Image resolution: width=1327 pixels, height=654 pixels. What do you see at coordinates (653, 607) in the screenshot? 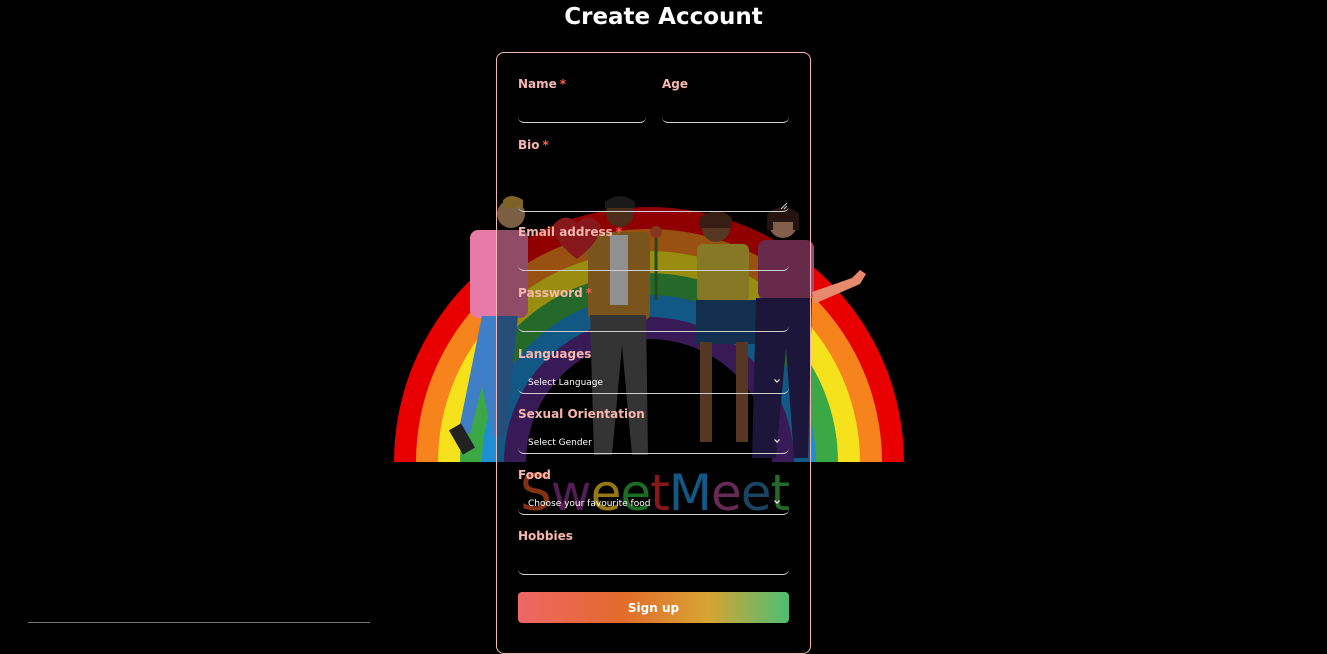
I see `signup-button: Sign up` at bounding box center [653, 607].